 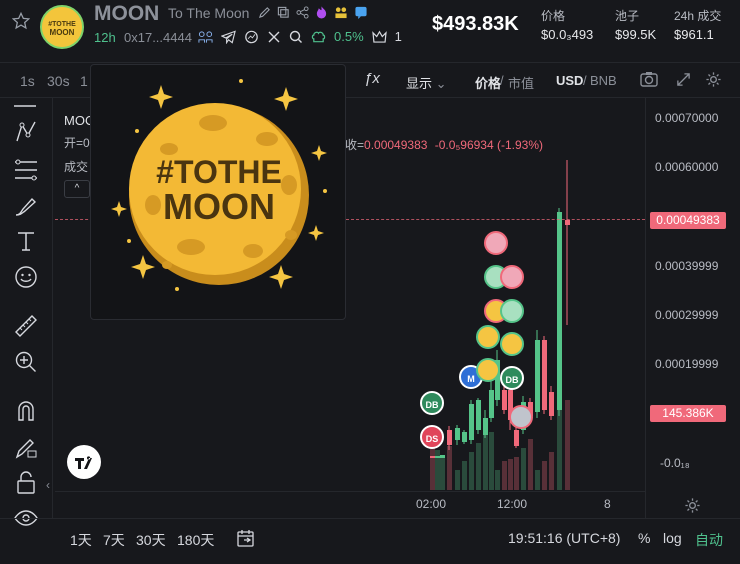 What do you see at coordinates (26, 277) in the screenshot?
I see `emoji-icon` at bounding box center [26, 277].